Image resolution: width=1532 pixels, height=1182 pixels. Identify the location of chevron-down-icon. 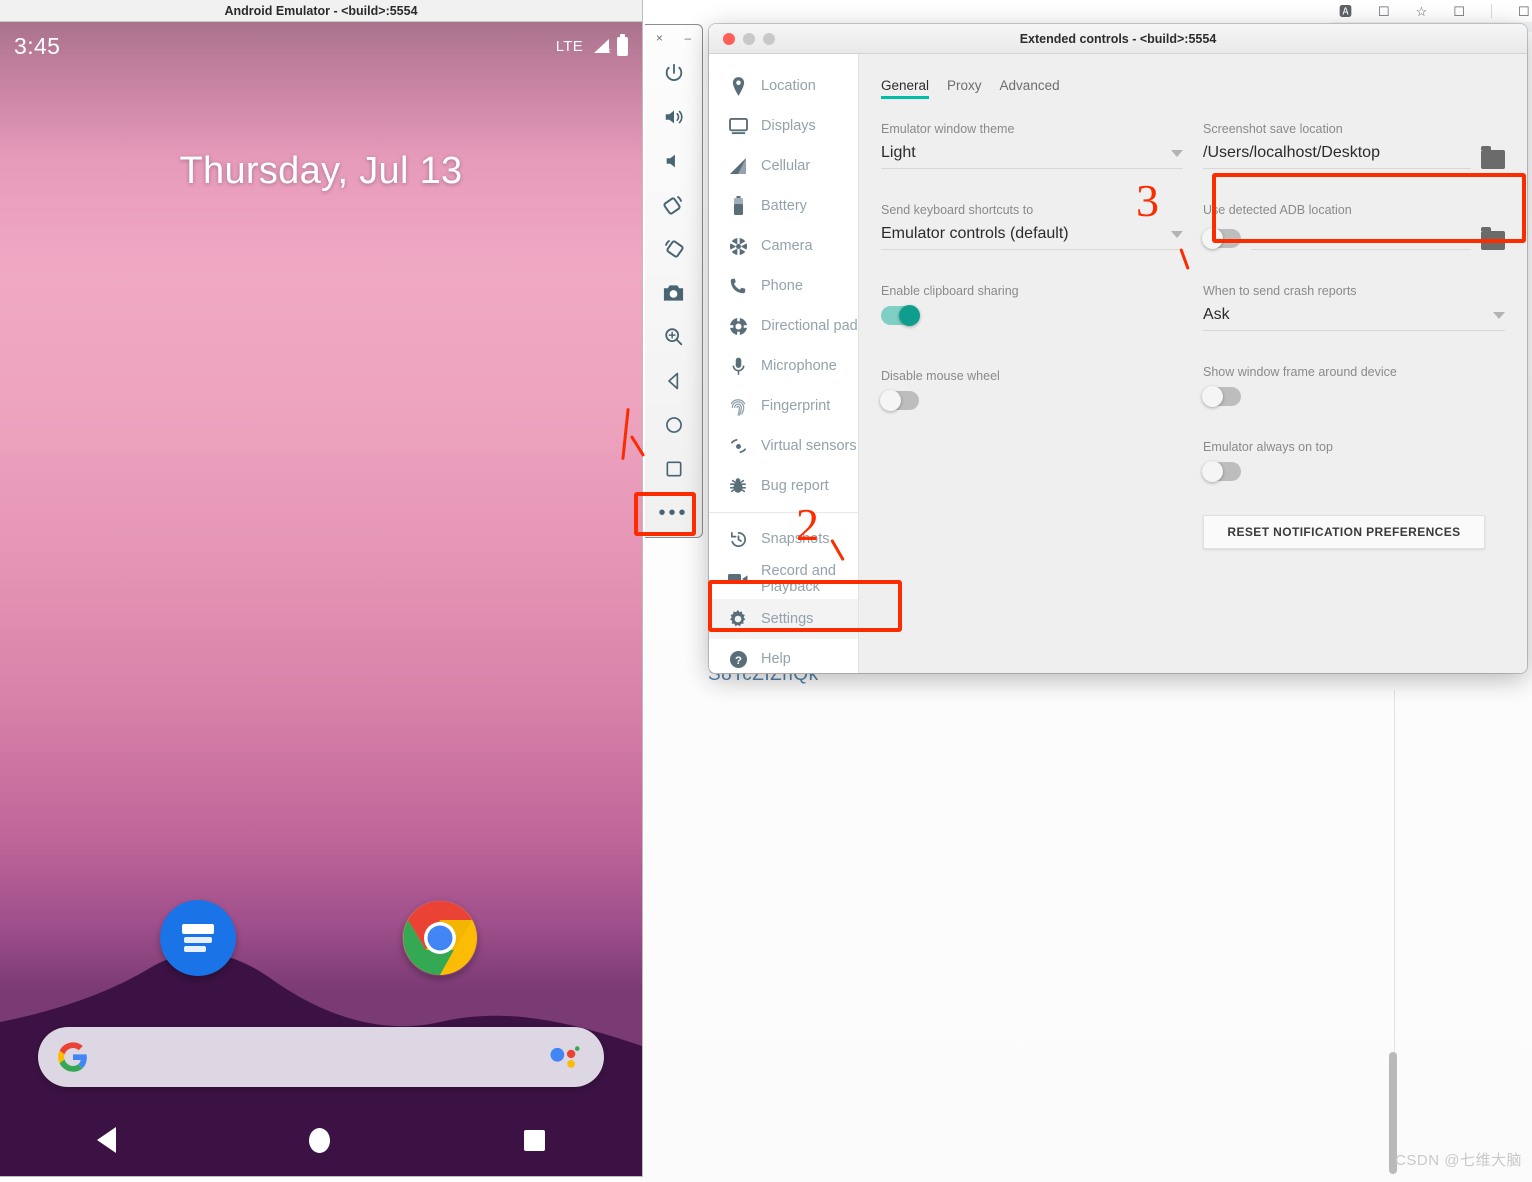
(1177, 234).